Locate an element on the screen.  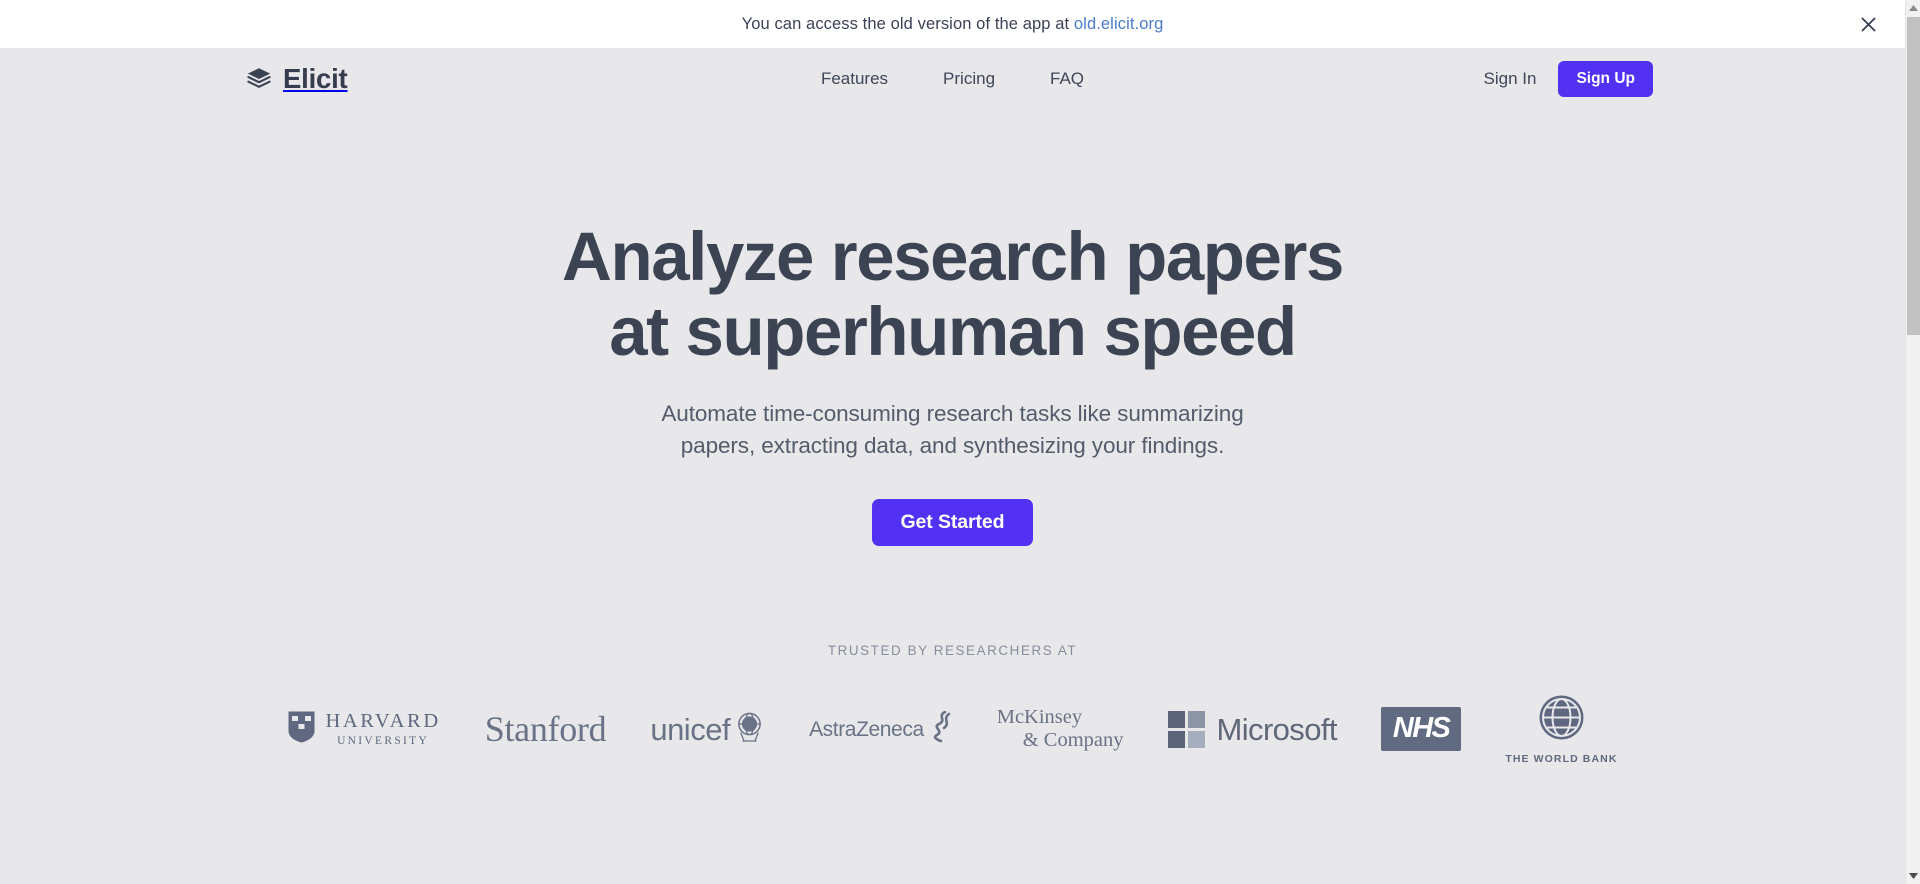
brand-logo: Elicit is located at coordinates (297, 79).